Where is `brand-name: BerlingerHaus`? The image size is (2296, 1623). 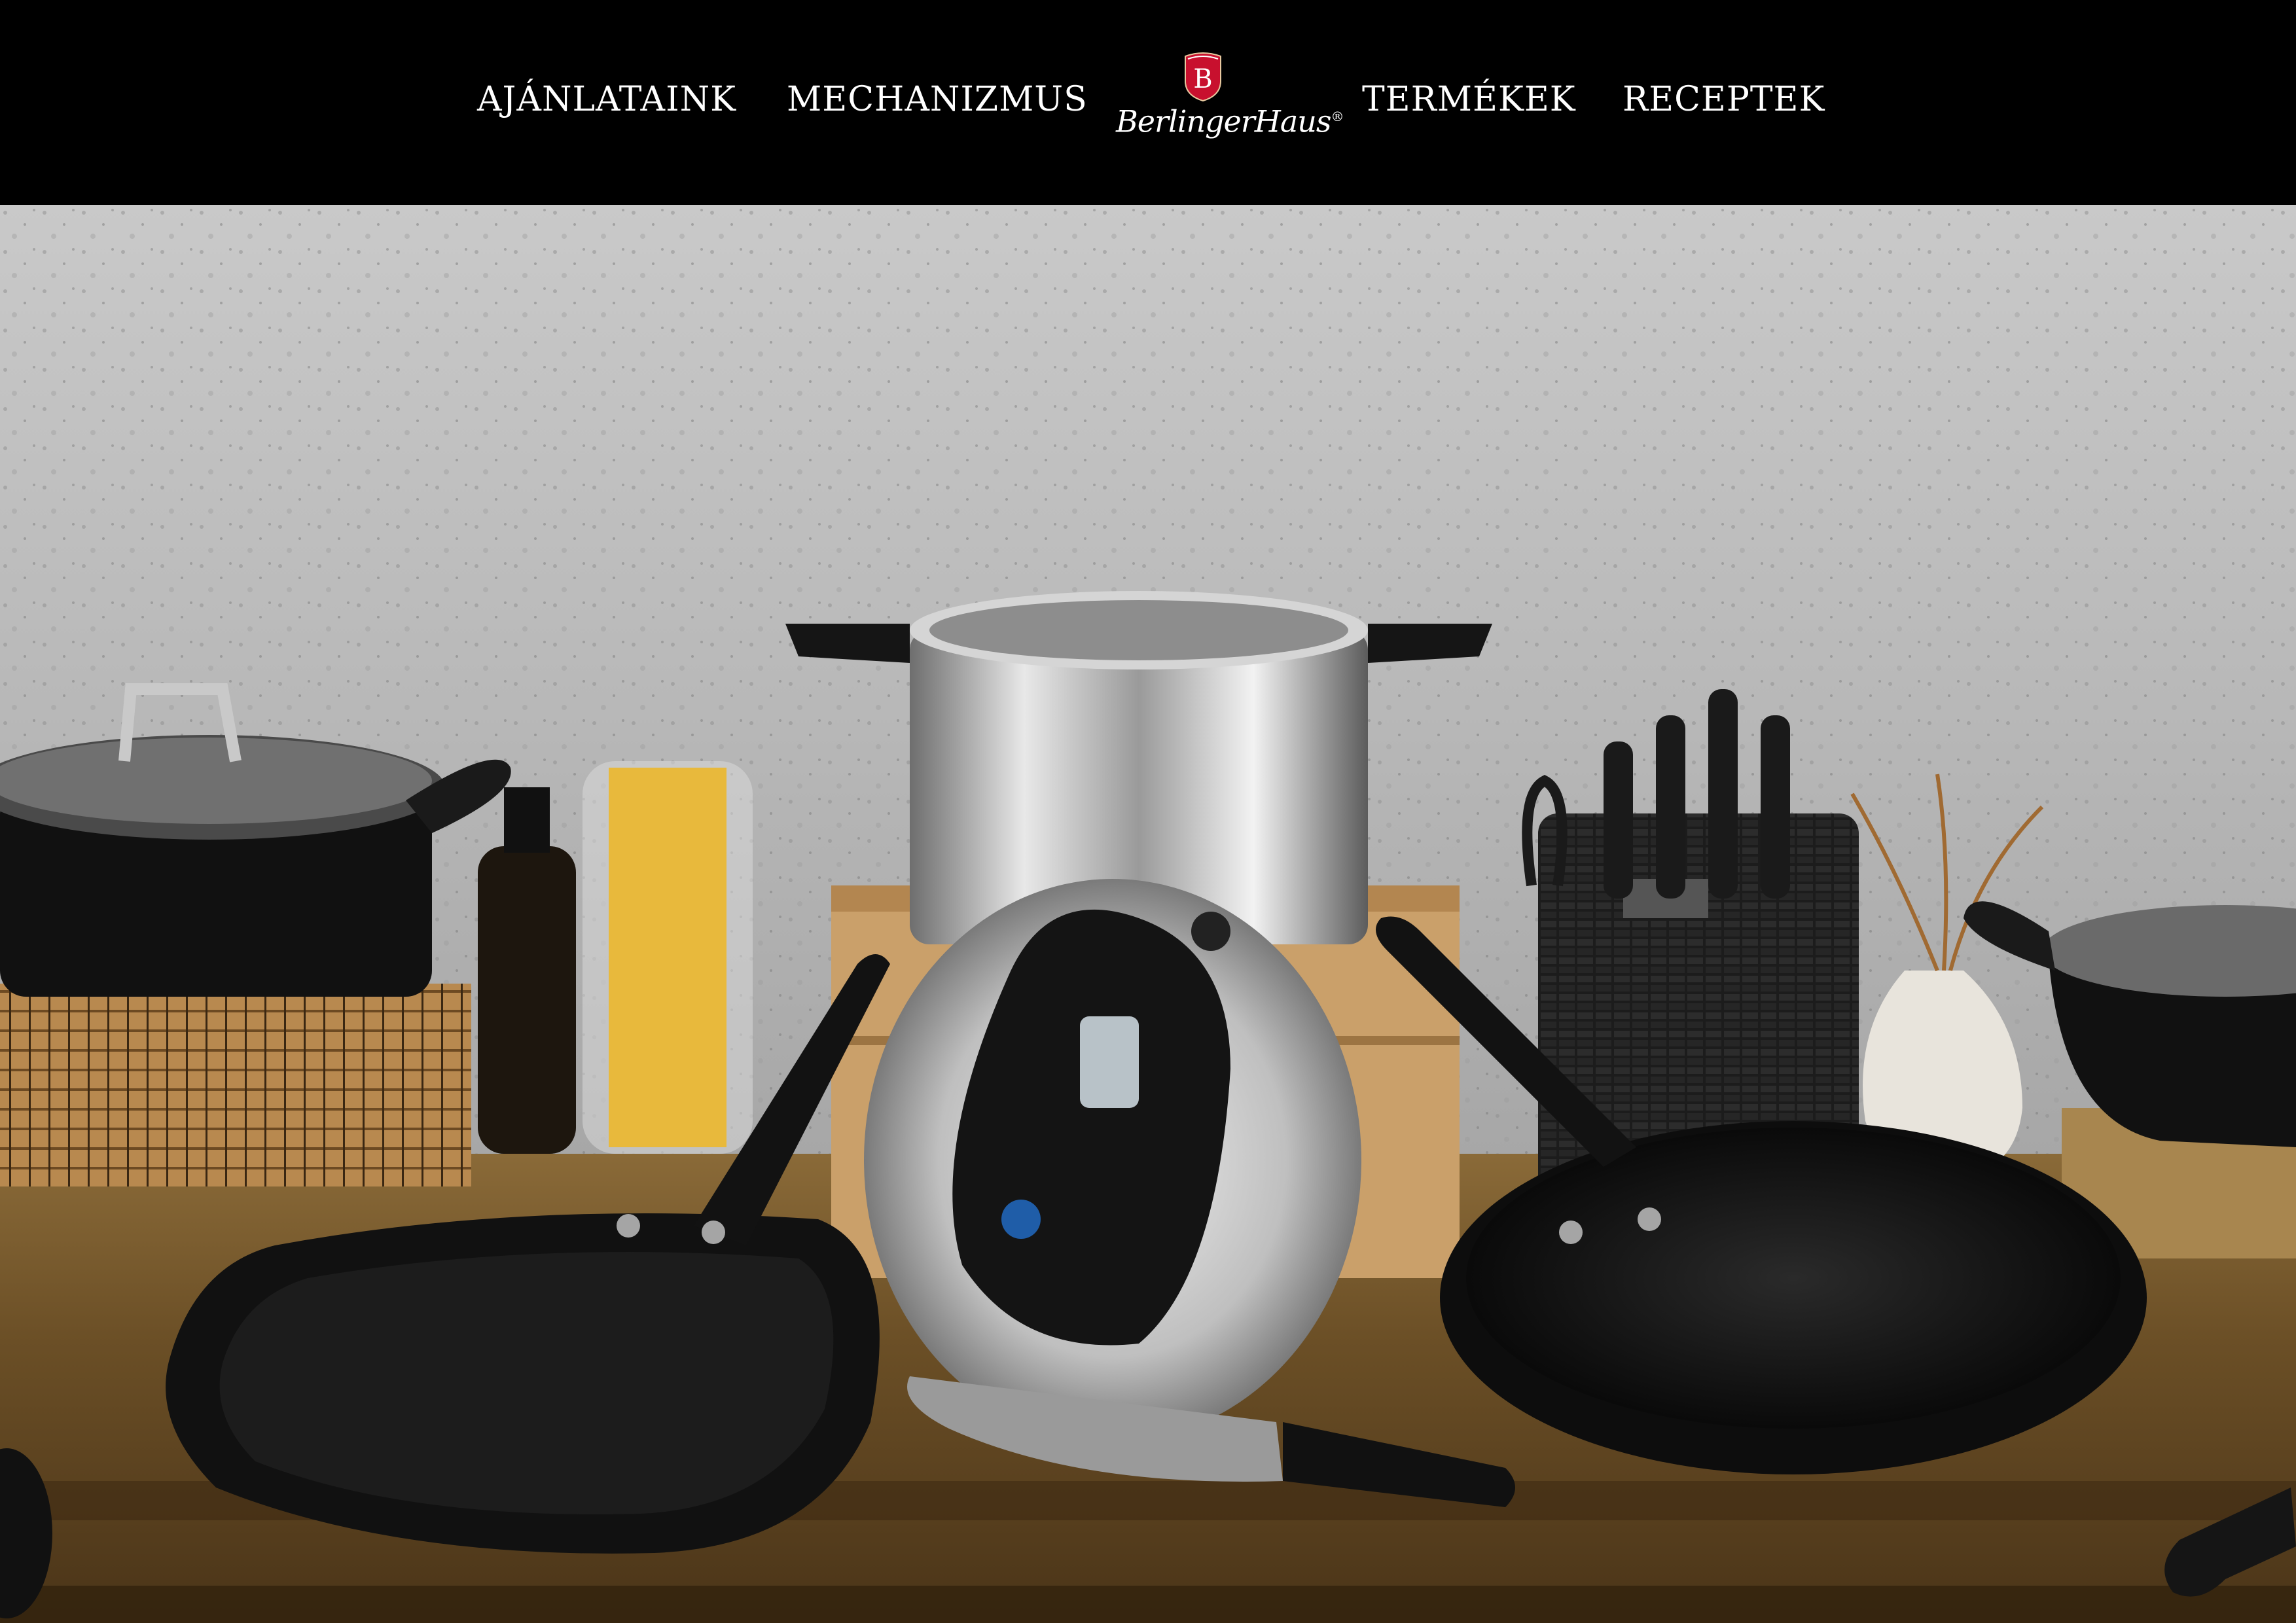 brand-name: BerlingerHaus is located at coordinates (1223, 121).